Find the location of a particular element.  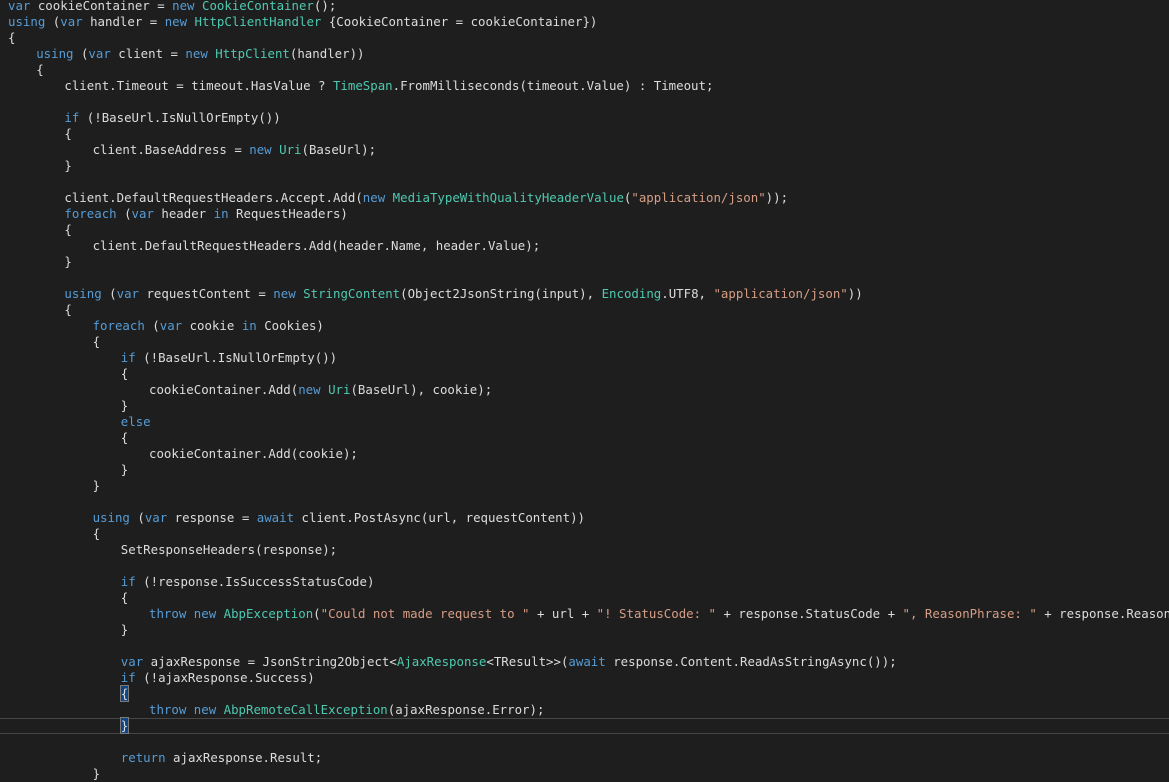

code-token: requestContent = is located at coordinates (206, 293).